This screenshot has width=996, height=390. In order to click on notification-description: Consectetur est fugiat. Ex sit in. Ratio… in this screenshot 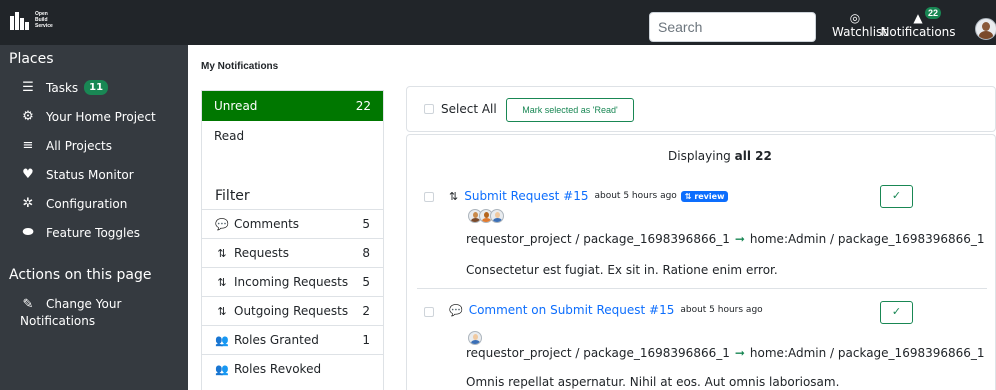, I will do `click(622, 270)`.